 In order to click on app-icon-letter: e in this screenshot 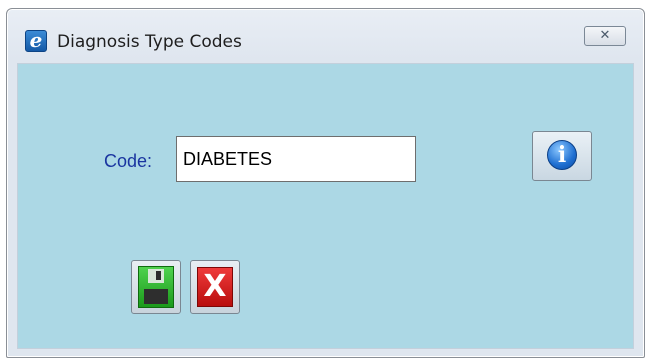, I will do `click(36, 40)`.